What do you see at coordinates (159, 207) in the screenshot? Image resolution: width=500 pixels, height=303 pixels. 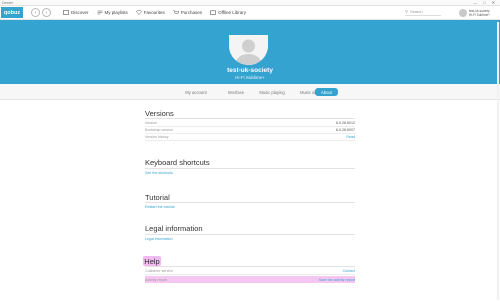 I see `restart-tutorial-link: Restart the tutorial` at bounding box center [159, 207].